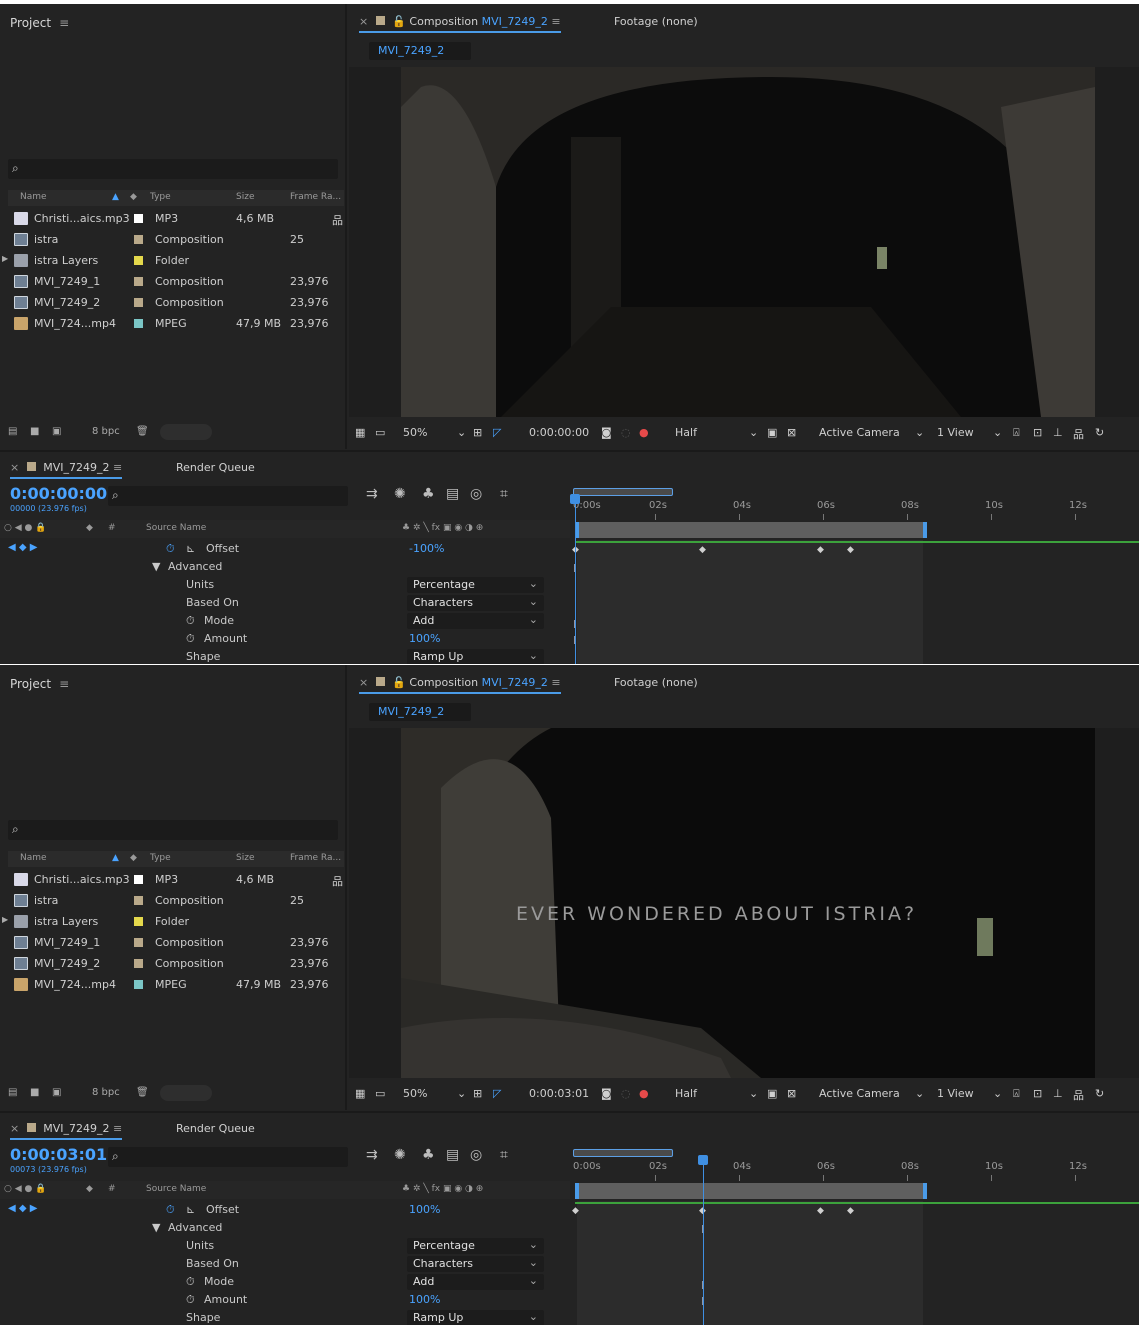 The height and width of the screenshot is (1325, 1139). Describe the element at coordinates (623, 1153) in the screenshot. I see `time-navigator` at that location.